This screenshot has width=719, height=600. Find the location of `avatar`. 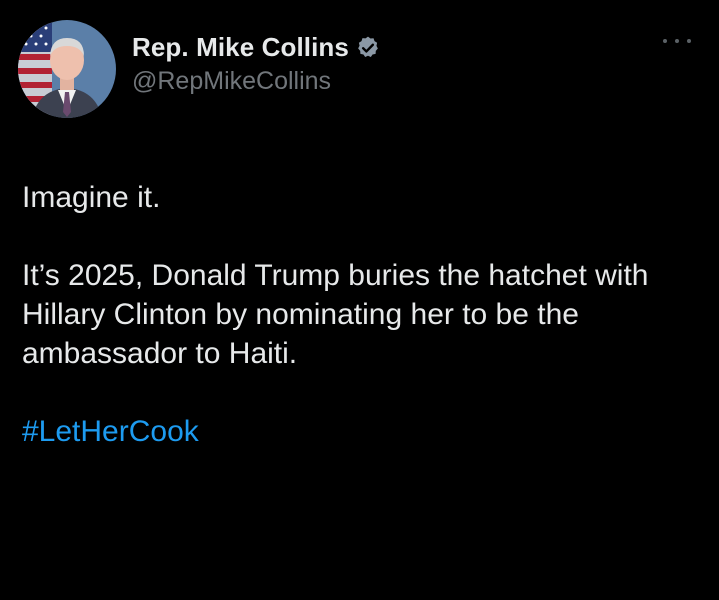

avatar is located at coordinates (67, 69).